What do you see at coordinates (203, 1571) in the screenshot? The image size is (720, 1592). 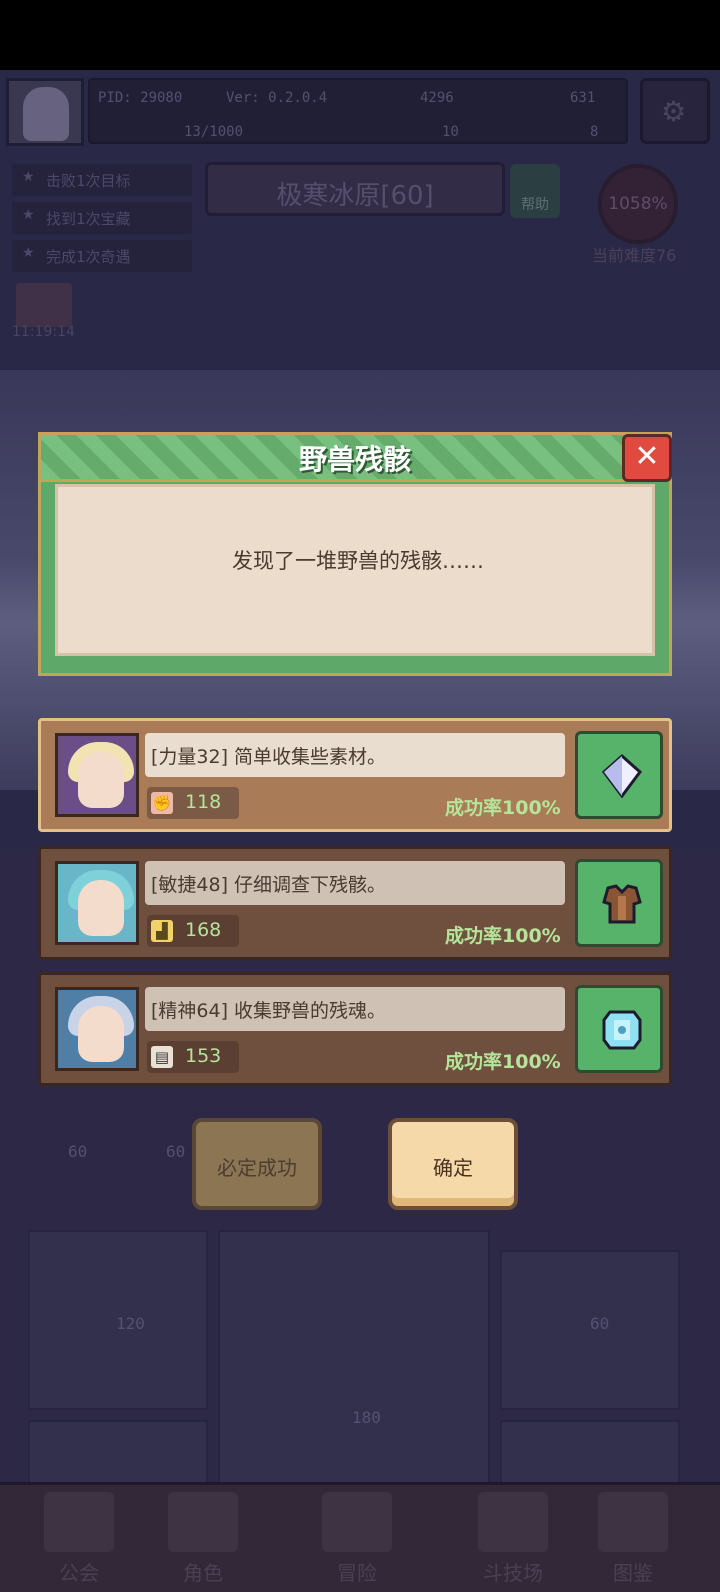 I see `nav-character: 角色` at bounding box center [203, 1571].